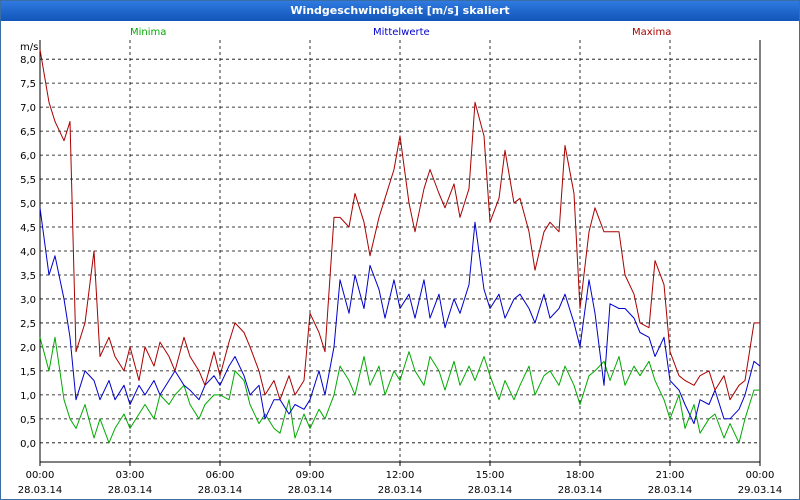 The height and width of the screenshot is (500, 800). I want to click on y-tick-label: 6,0, so click(28, 156).